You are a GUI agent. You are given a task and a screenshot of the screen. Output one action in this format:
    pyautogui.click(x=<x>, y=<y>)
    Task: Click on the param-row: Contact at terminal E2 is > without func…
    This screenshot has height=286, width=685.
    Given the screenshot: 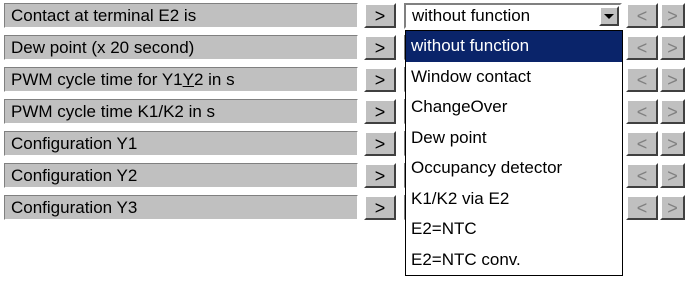 What is the action you would take?
    pyautogui.click(x=342, y=16)
    